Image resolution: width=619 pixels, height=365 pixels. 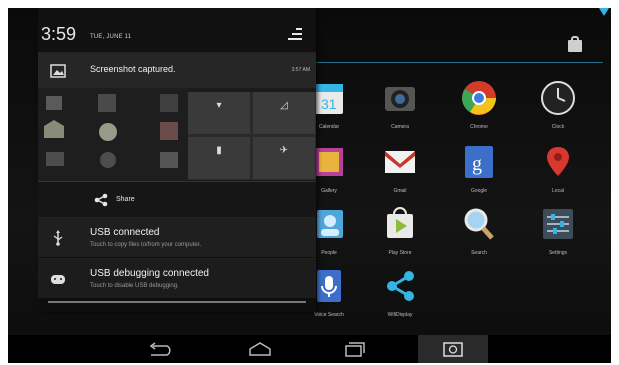 What do you see at coordinates (558, 253) in the screenshot?
I see `app-label: Settings` at bounding box center [558, 253].